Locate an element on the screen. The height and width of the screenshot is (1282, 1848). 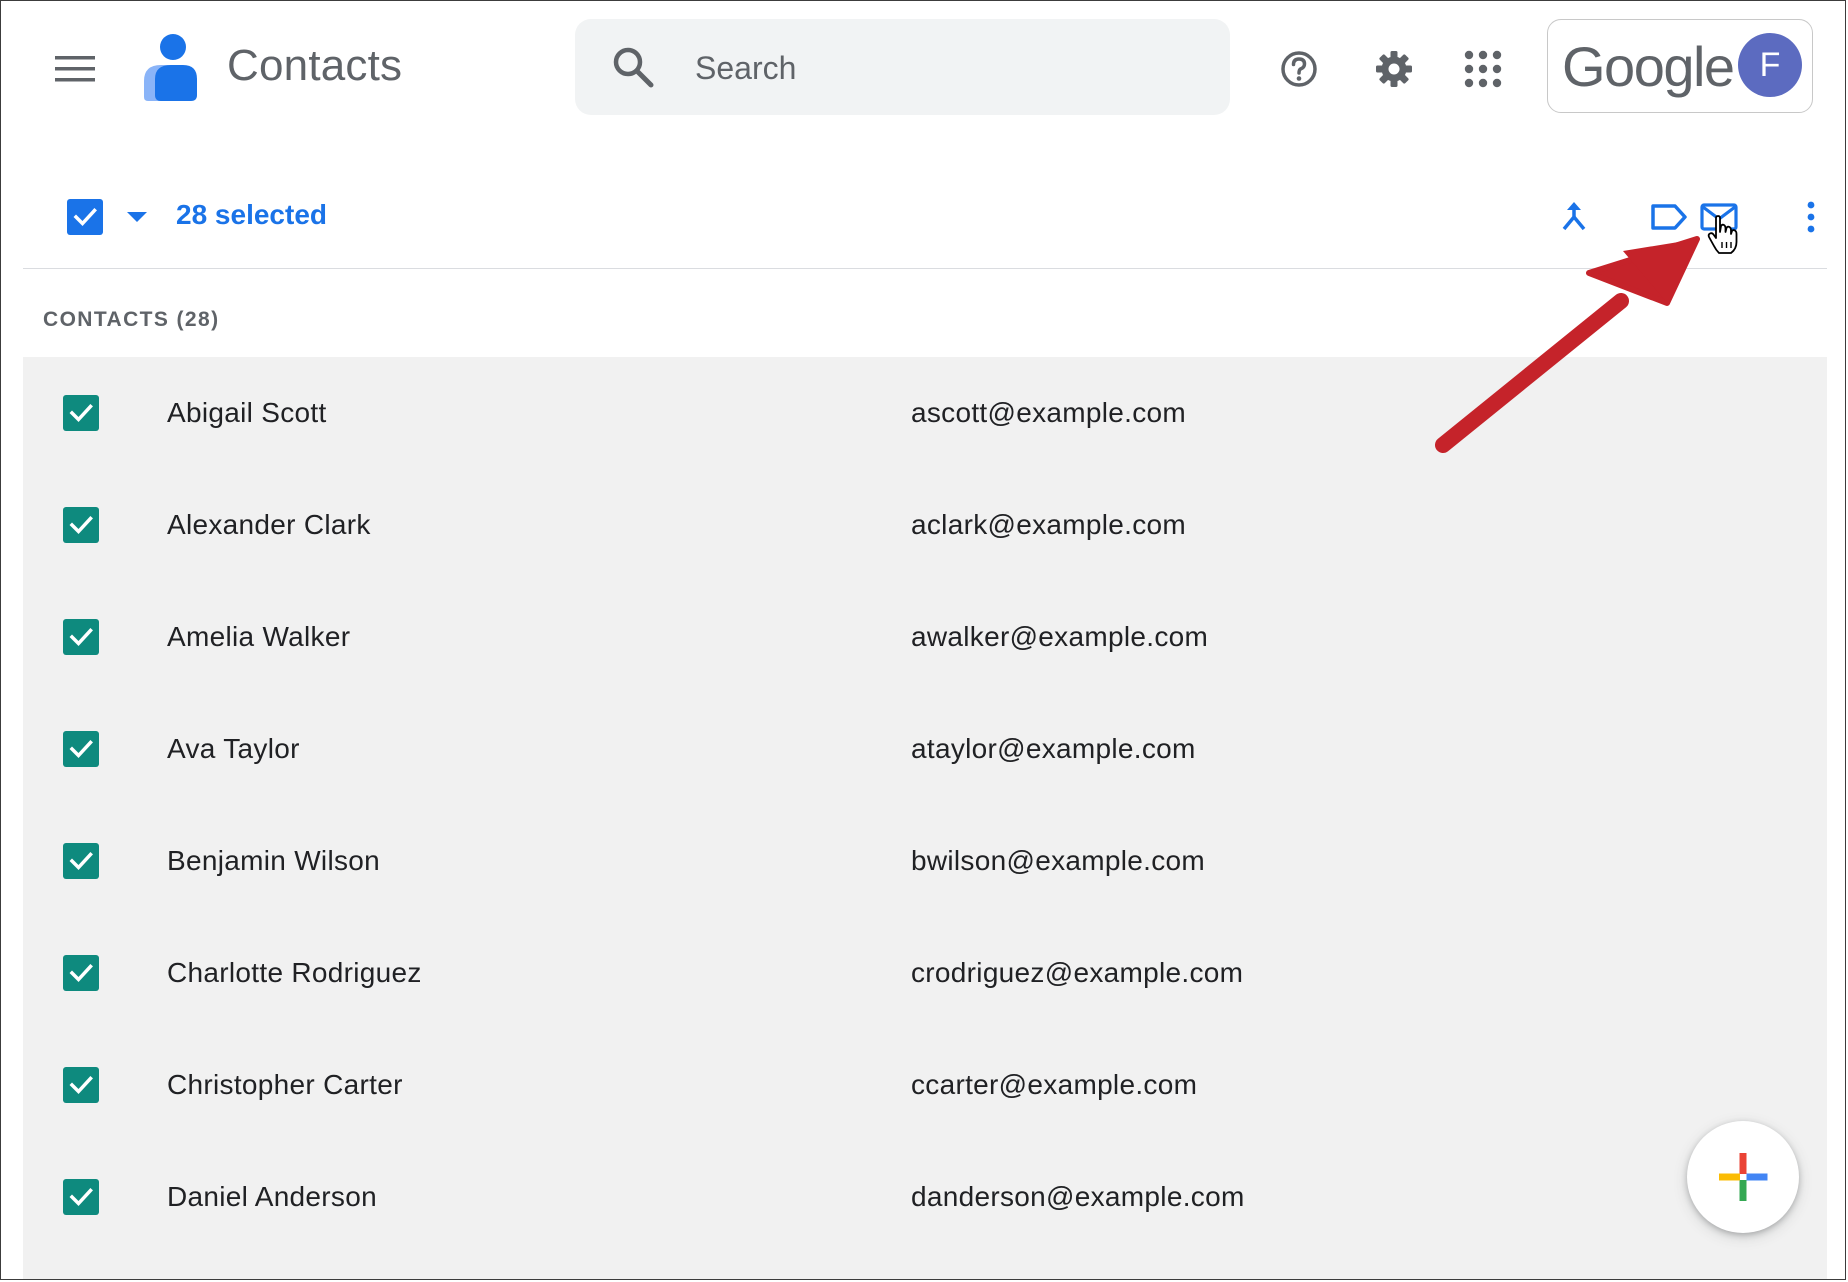
label-icon is located at coordinates (1669, 217).